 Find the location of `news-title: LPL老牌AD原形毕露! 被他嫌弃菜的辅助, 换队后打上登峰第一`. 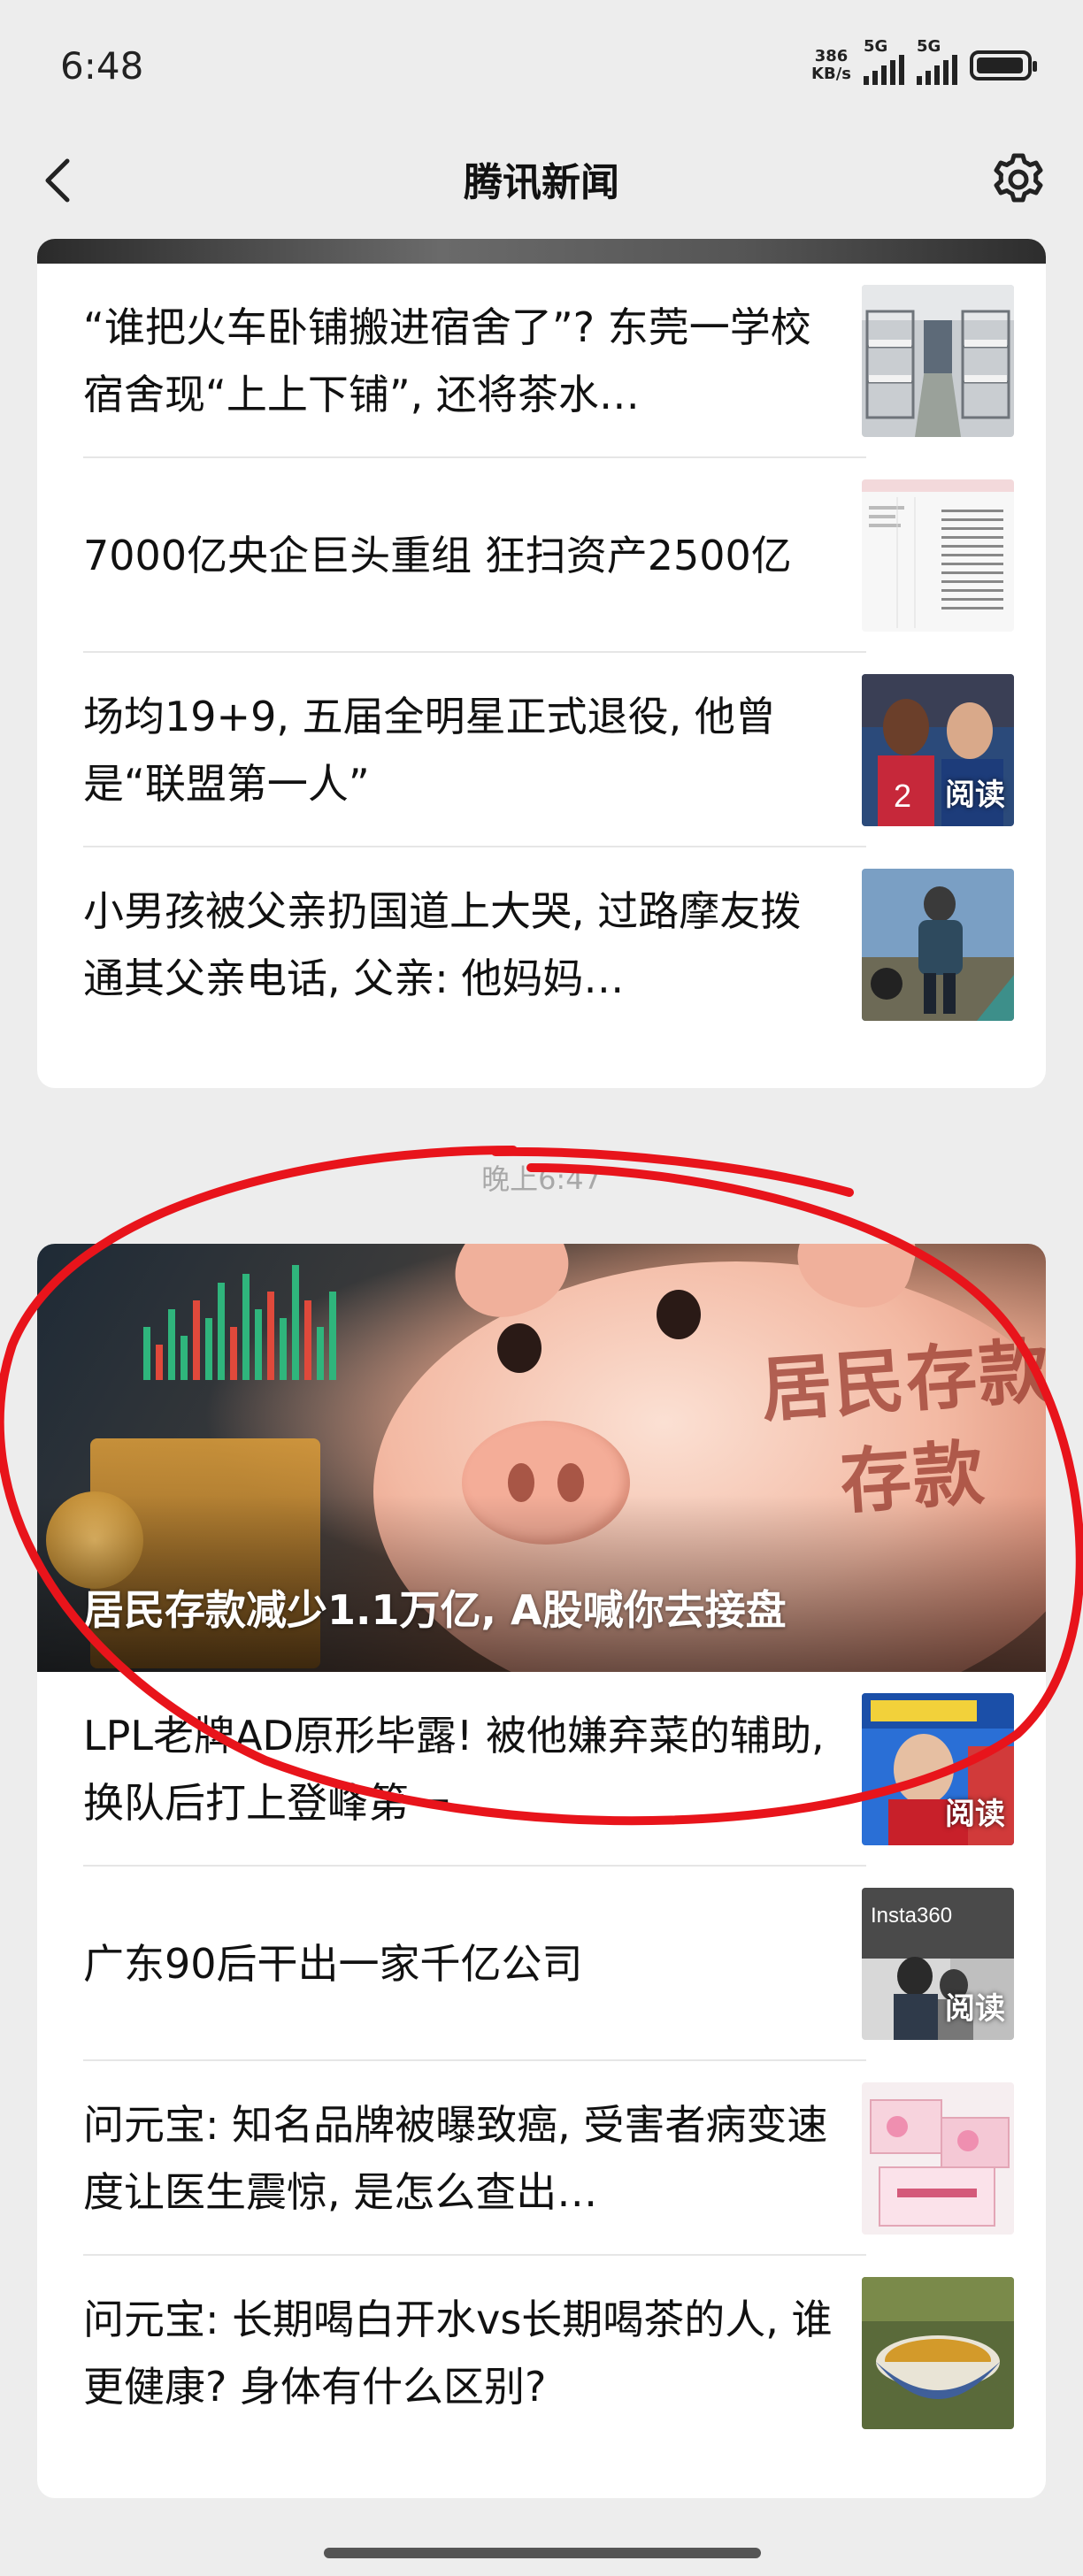

news-title: LPL老牌AD原形毕露! 被他嫌弃菜的辅助, 换队后打上登峰第一 is located at coordinates (459, 1769).